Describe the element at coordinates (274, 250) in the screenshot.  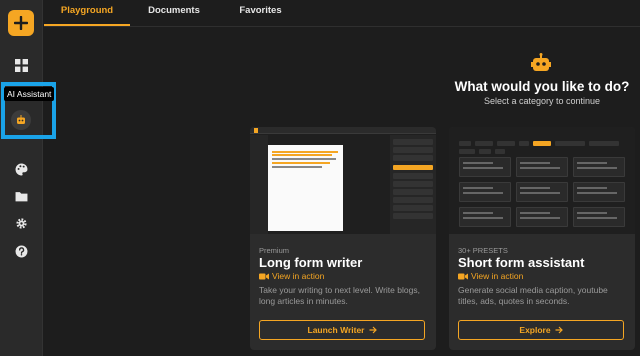
I see `card-tag: Premium` at that location.